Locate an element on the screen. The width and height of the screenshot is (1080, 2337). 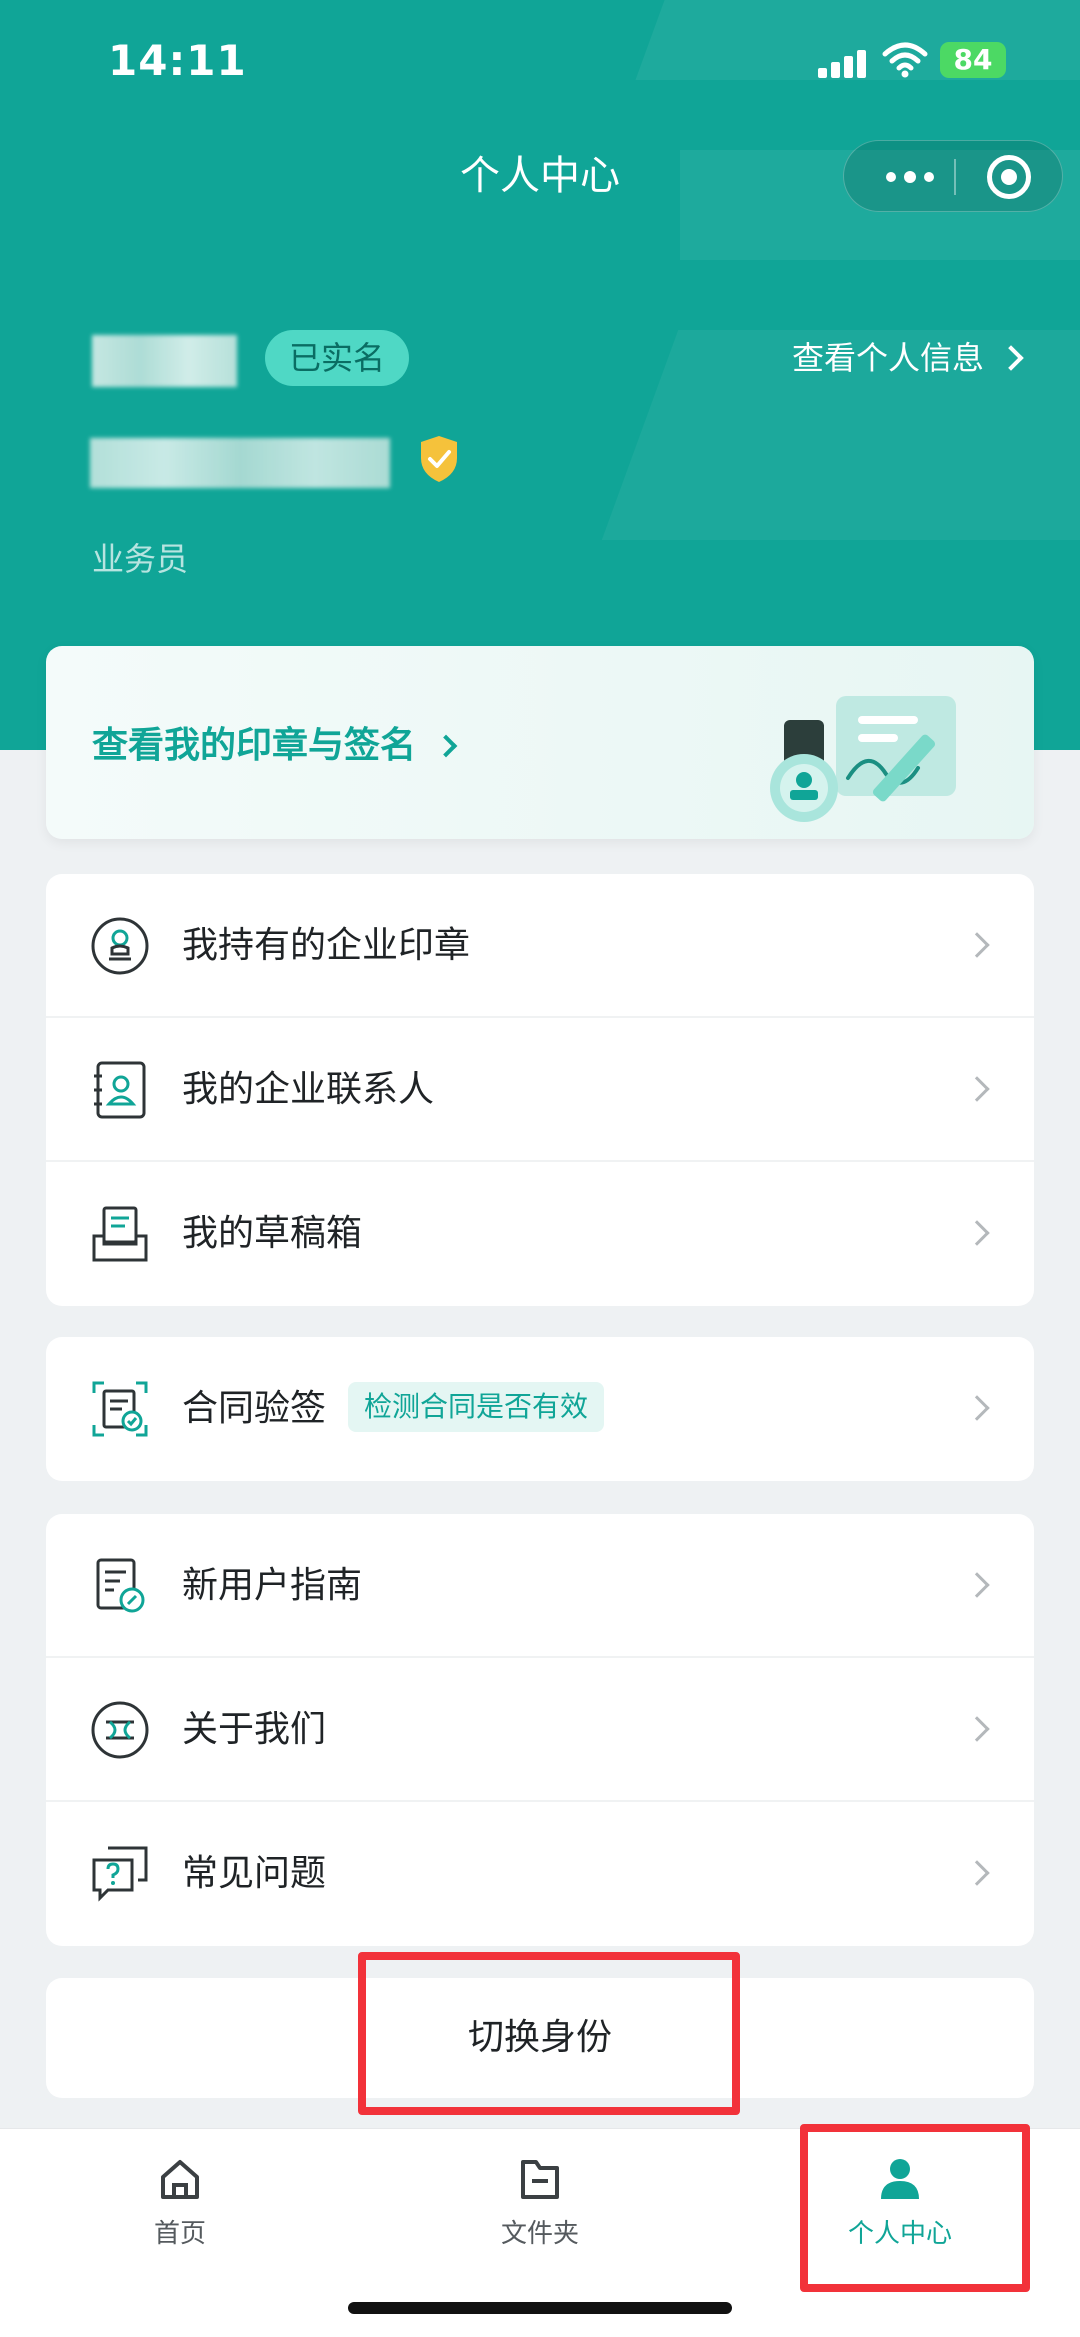
menu-item-new-user-guide: 新用户指南 is located at coordinates (540, 1586).